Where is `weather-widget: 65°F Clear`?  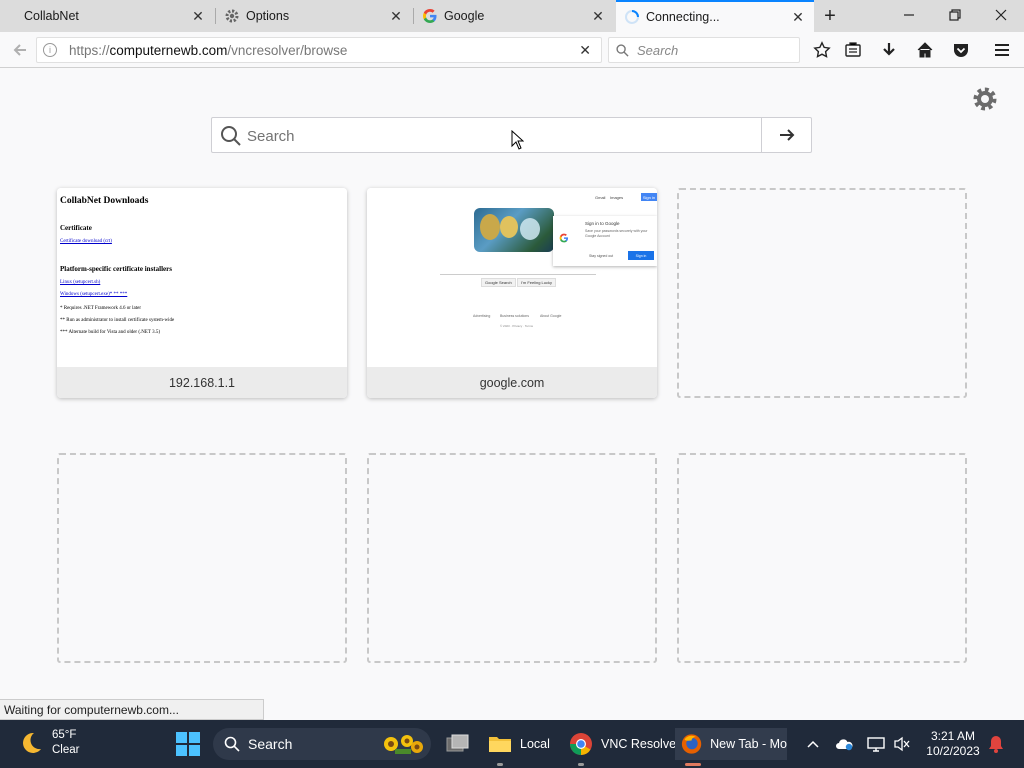
weather-widget: 65°F Clear is located at coordinates (48, 743).